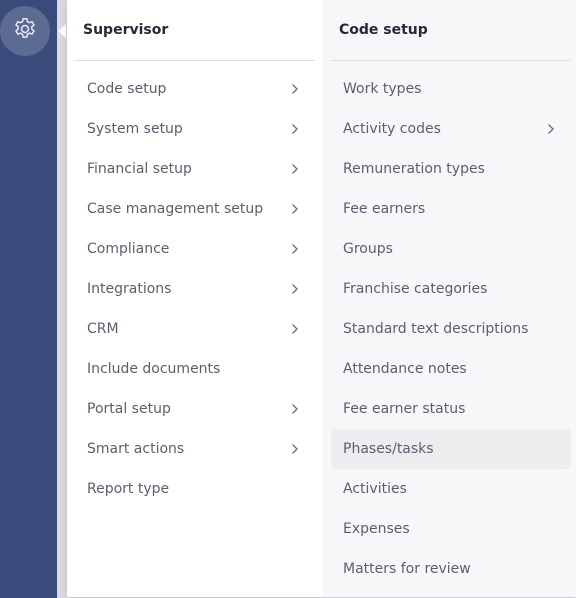 The height and width of the screenshot is (598, 576). I want to click on menu-item-label: Report type, so click(128, 489).